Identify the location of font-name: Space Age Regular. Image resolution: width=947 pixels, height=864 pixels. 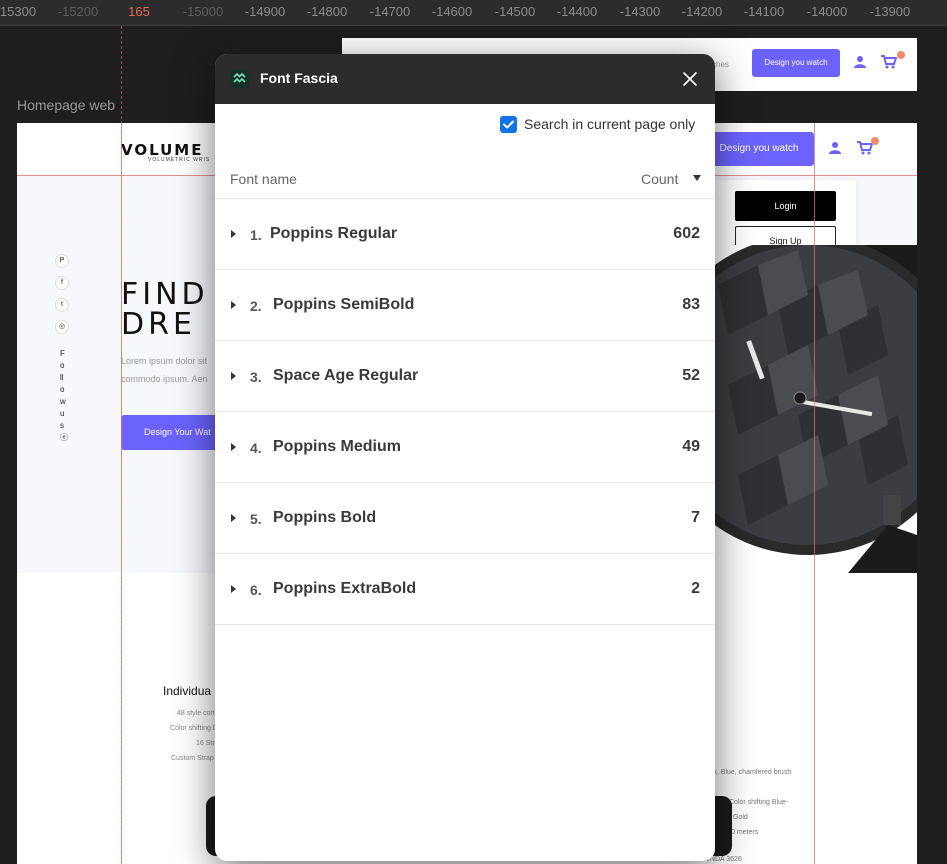
(346, 375).